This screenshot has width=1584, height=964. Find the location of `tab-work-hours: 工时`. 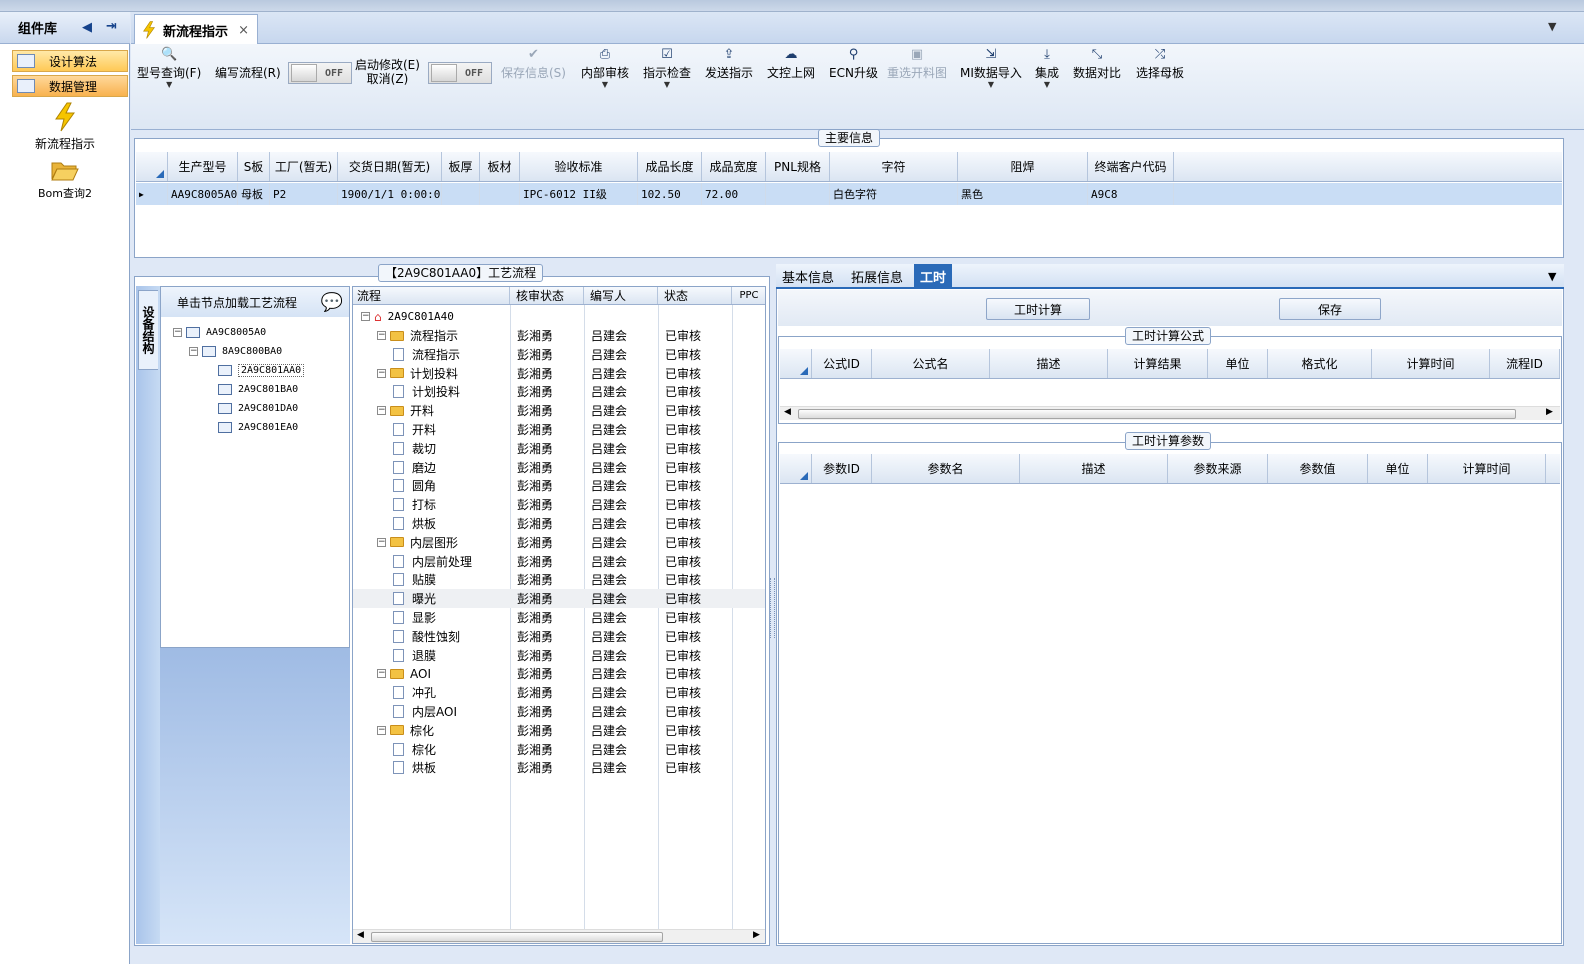

tab-work-hours: 工时 is located at coordinates (933, 276).